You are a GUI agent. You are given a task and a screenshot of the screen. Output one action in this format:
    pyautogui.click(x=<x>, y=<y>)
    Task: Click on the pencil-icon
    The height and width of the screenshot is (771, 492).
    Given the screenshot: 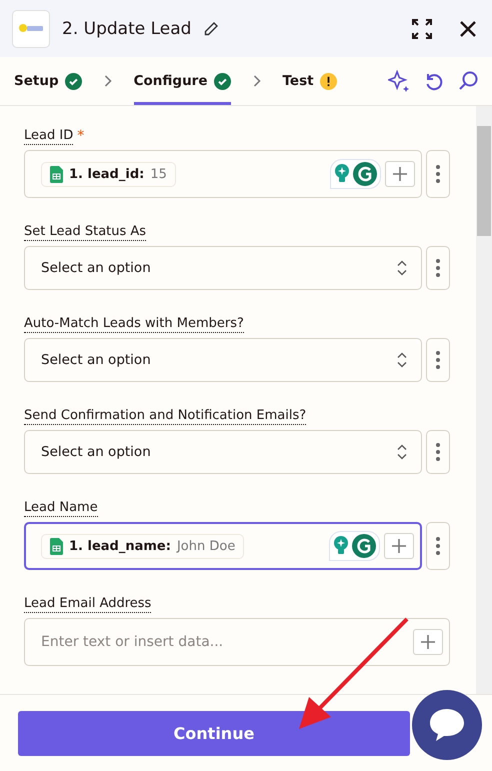 What is the action you would take?
    pyautogui.click(x=211, y=28)
    